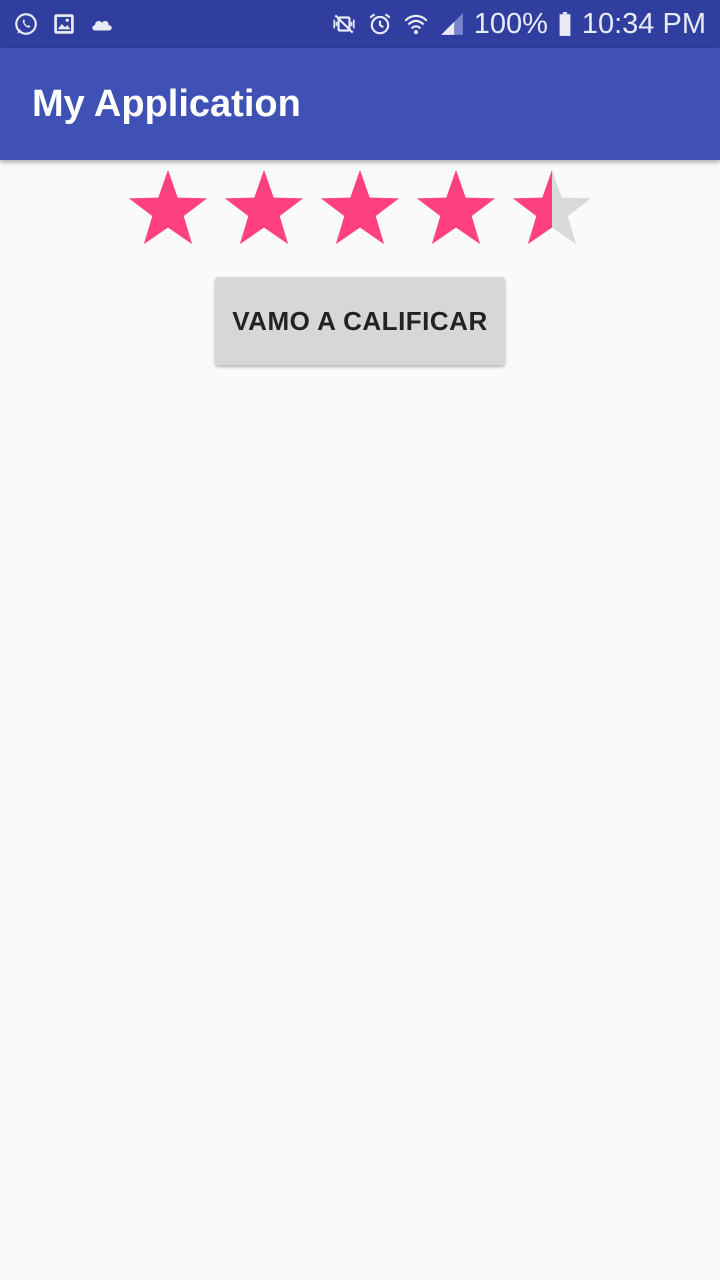 Image resolution: width=720 pixels, height=1280 pixels. What do you see at coordinates (452, 24) in the screenshot?
I see `signal-icon` at bounding box center [452, 24].